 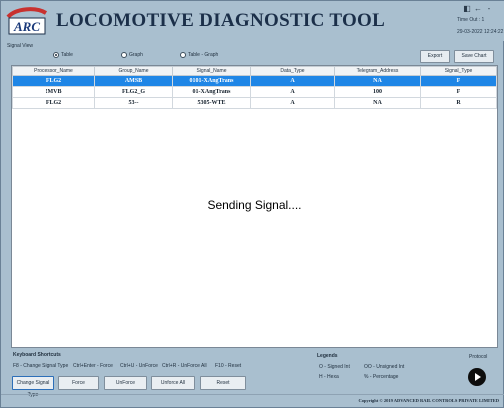 What do you see at coordinates (377, 92) in the screenshot?
I see `table-cell: 100` at bounding box center [377, 92].